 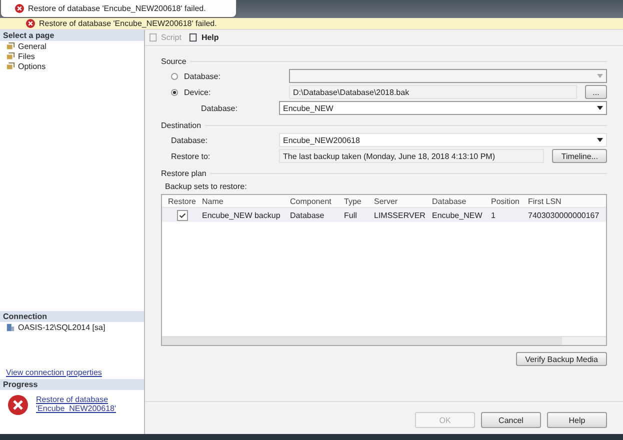 I want to click on table-cell-text: 7403030000000167, so click(x=563, y=215).